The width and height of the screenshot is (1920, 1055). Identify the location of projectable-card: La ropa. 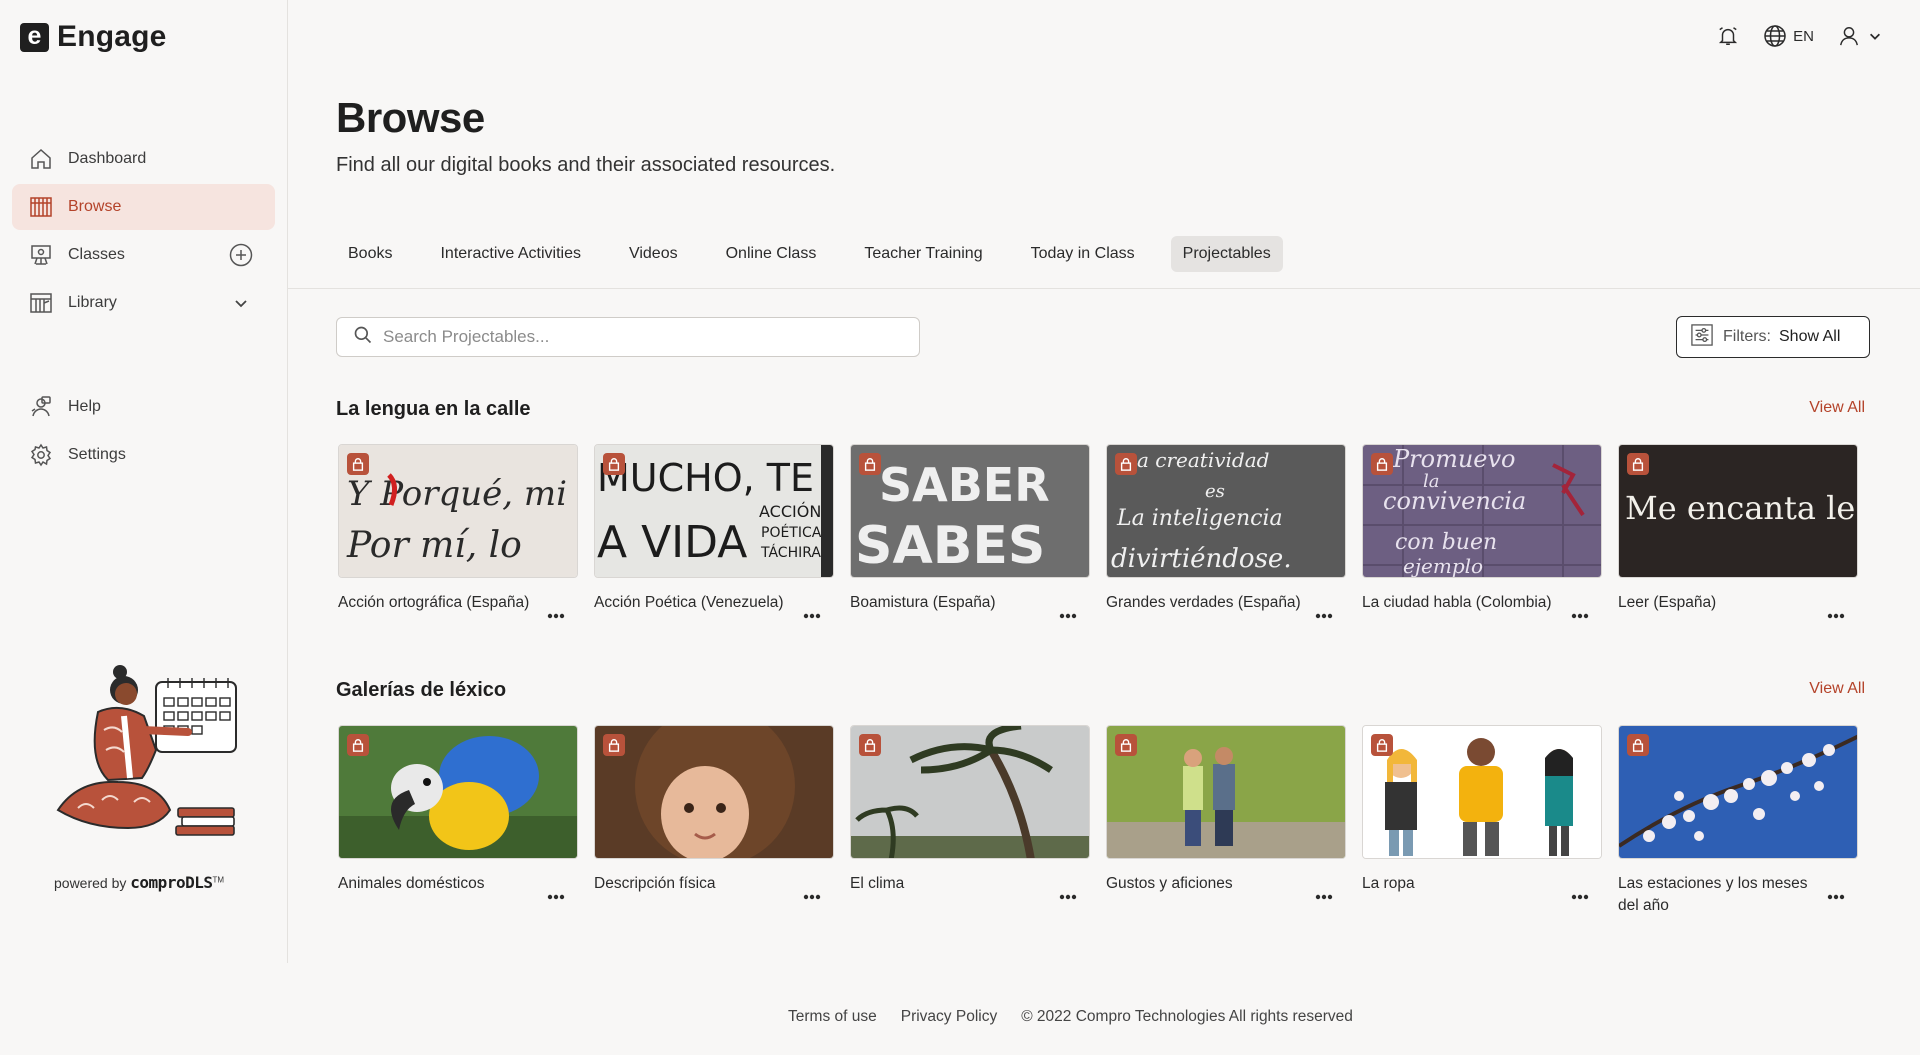
(1482, 821).